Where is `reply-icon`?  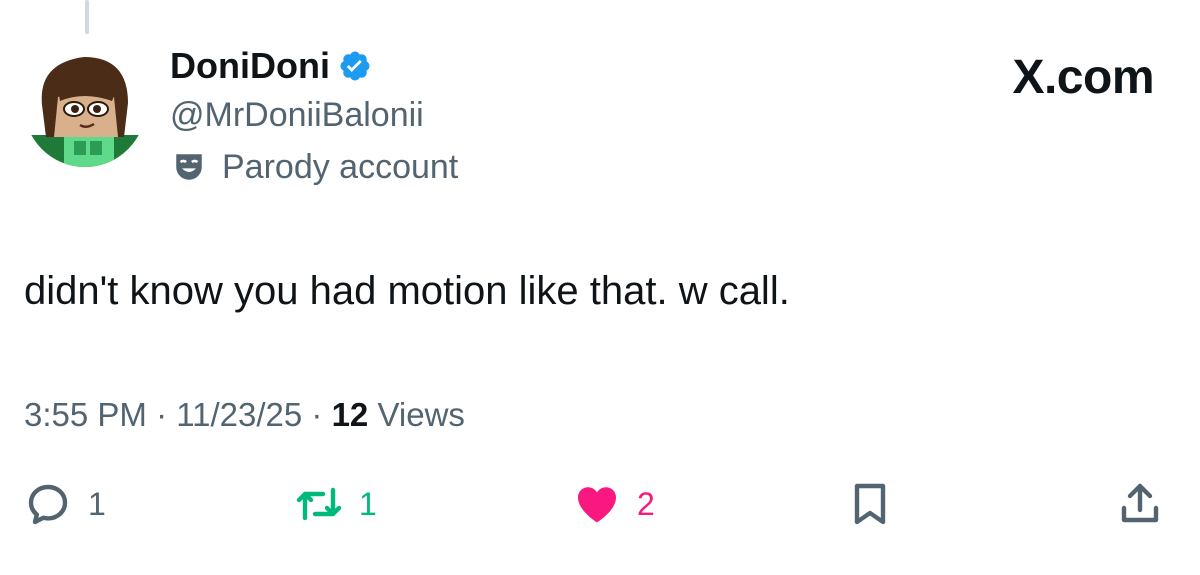 reply-icon is located at coordinates (48, 504).